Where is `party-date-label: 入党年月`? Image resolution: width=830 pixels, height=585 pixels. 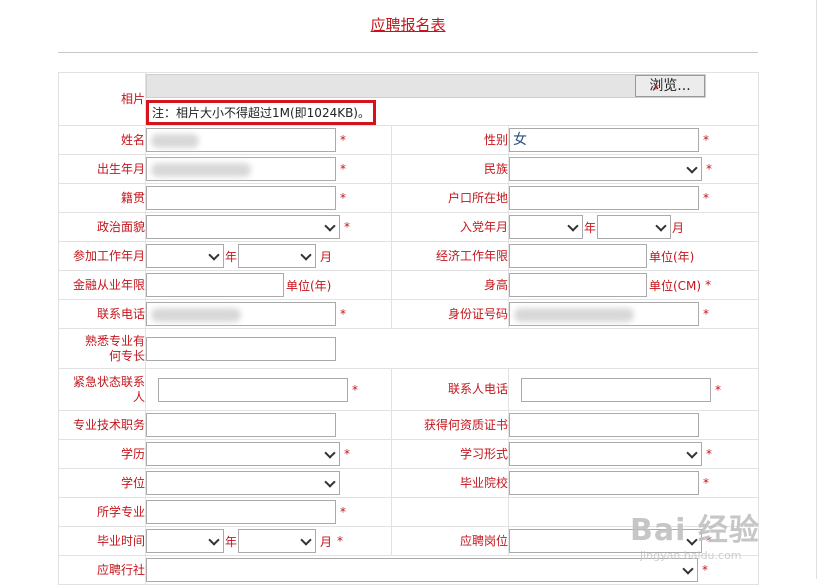 party-date-label: 入党年月 is located at coordinates (450, 227).